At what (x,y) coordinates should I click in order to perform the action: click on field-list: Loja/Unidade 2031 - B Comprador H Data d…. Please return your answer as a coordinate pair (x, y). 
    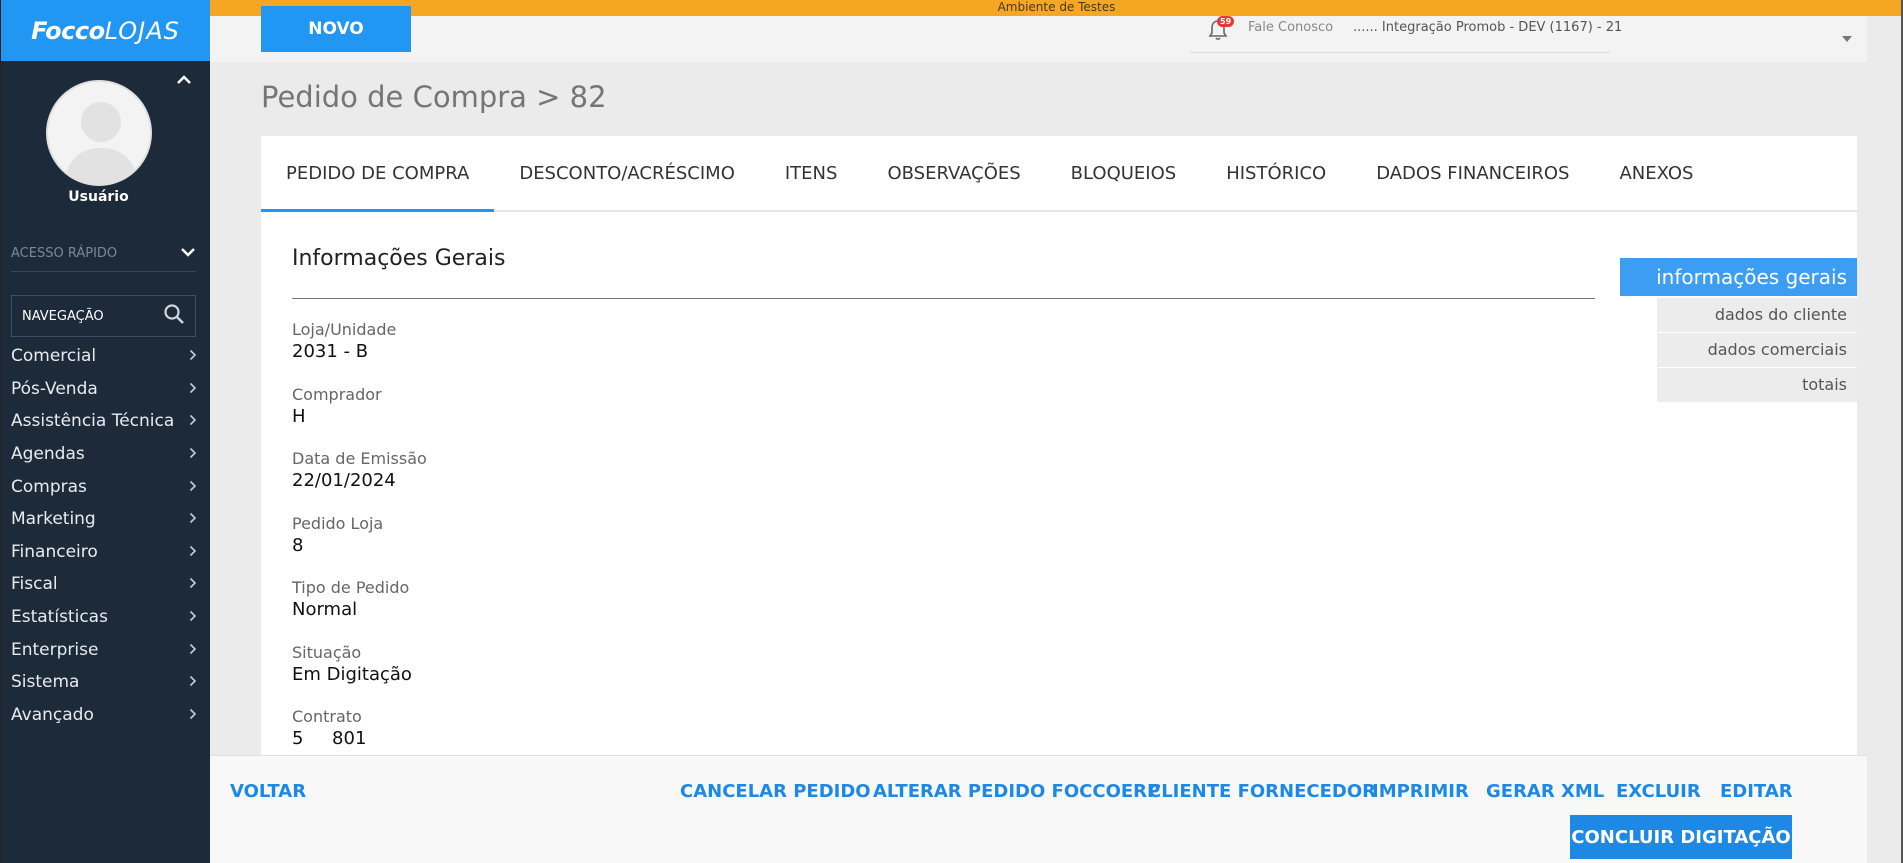
    Looking at the image, I should click on (359, 537).